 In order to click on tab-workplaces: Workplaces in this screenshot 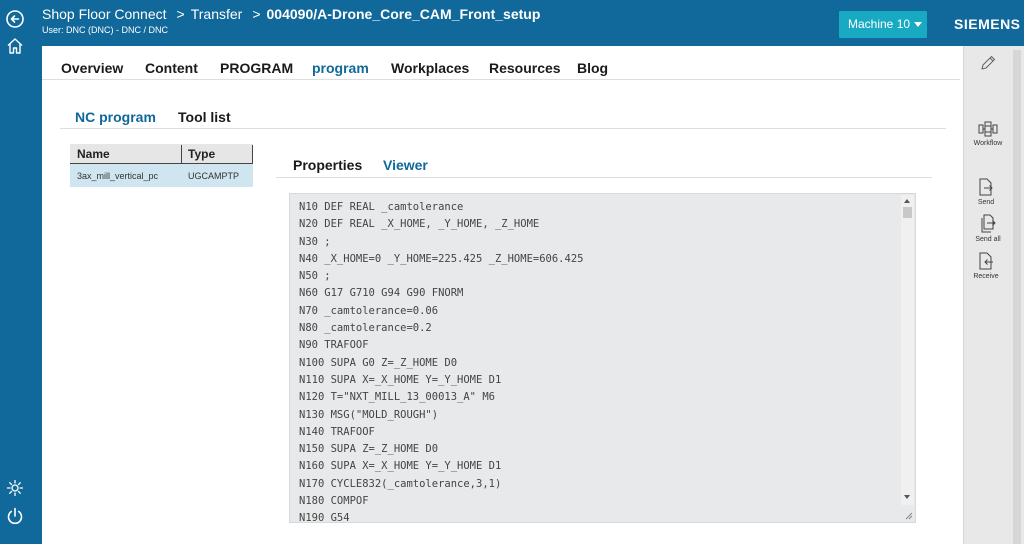, I will do `click(430, 68)`.